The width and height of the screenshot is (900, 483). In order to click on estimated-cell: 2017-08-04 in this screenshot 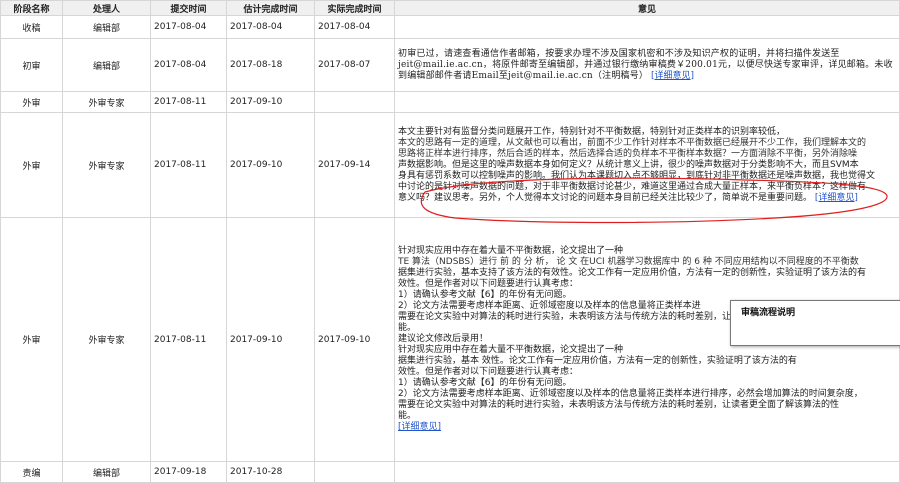, I will do `click(270, 27)`.